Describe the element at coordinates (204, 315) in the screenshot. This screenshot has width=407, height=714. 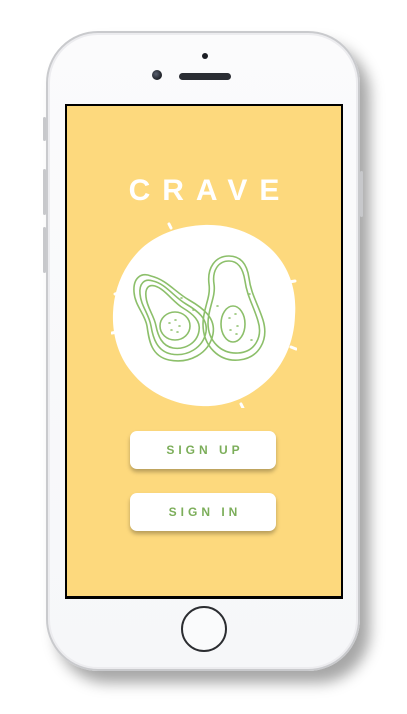
I see `avocado-icon` at that location.